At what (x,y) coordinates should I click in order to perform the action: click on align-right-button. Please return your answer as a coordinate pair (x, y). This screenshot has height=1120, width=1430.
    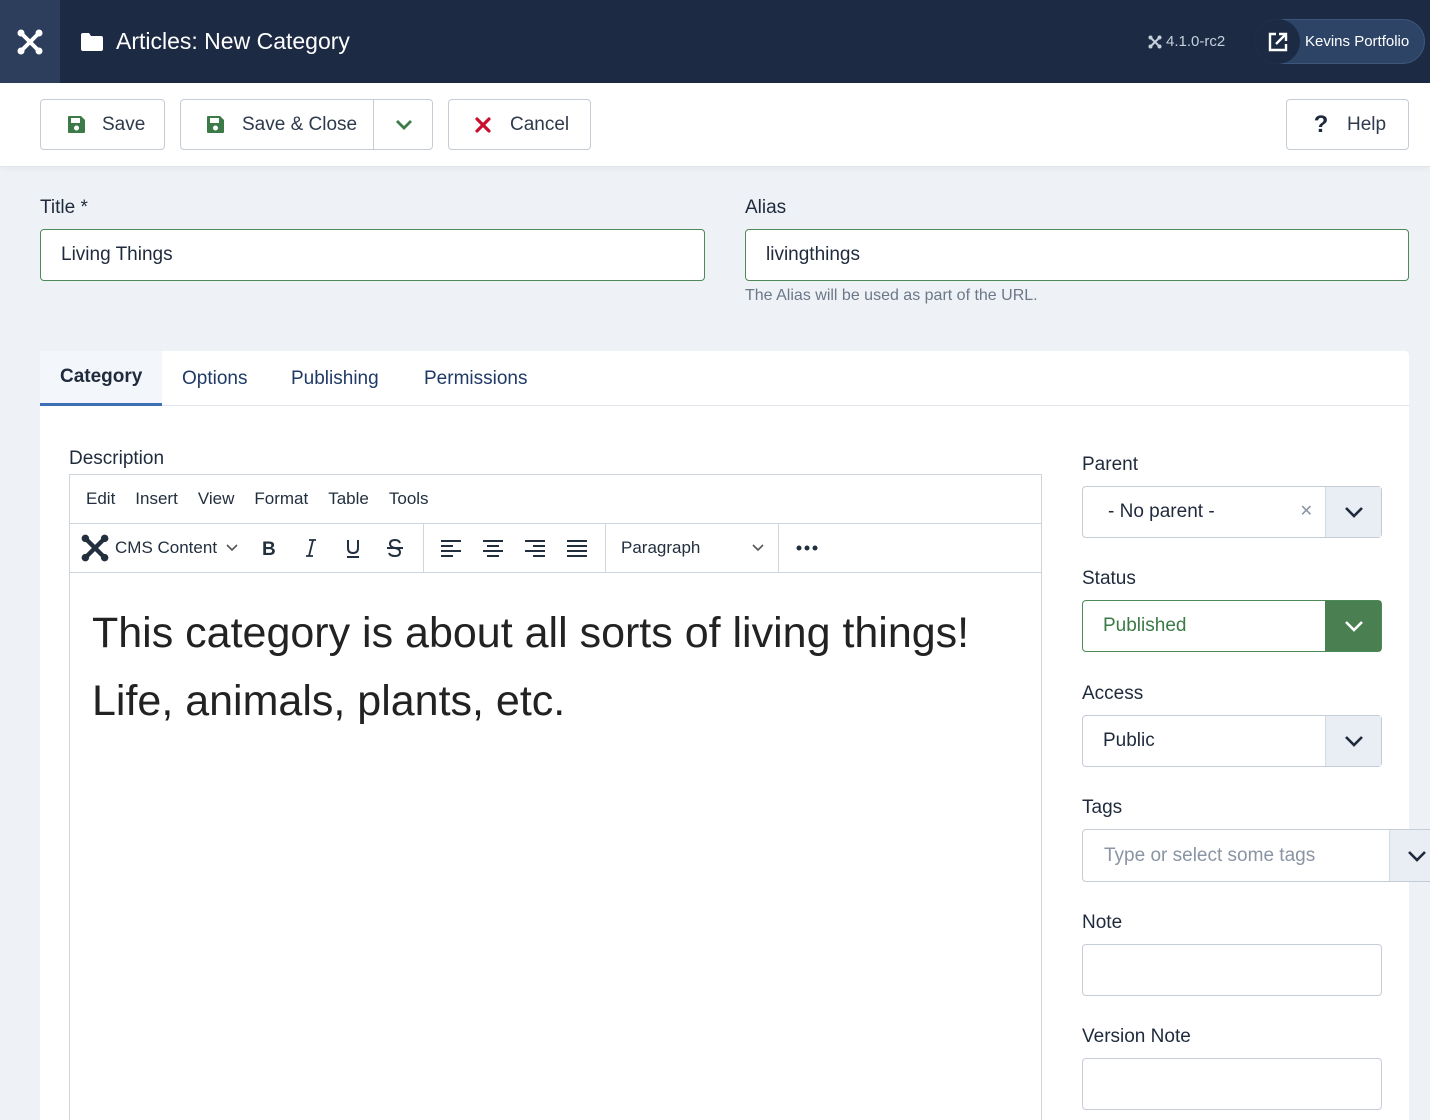
    Looking at the image, I should click on (535, 548).